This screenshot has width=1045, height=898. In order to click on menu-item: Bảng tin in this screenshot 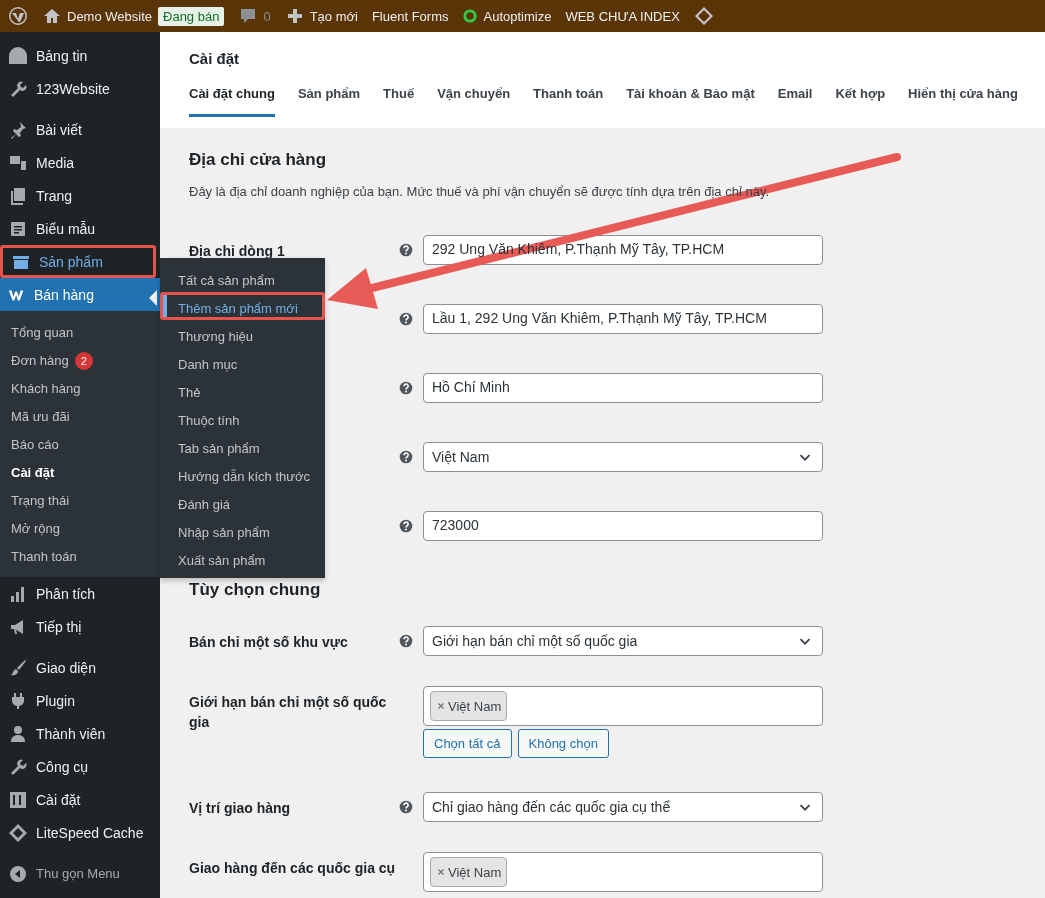, I will do `click(80, 55)`.